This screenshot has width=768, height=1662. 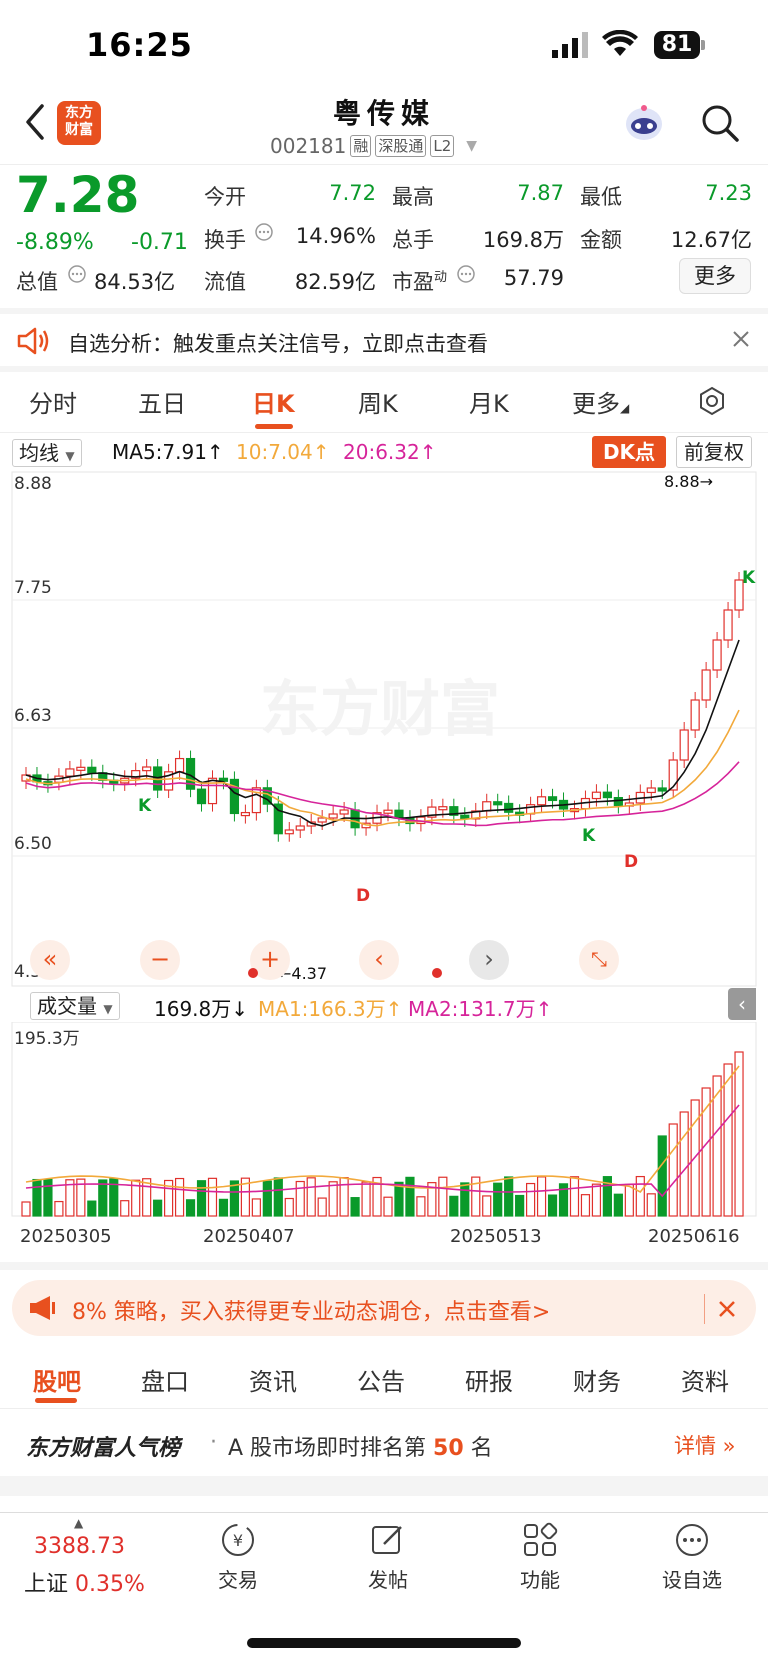 I want to click on step-forward-icon: ›, so click(x=489, y=960).